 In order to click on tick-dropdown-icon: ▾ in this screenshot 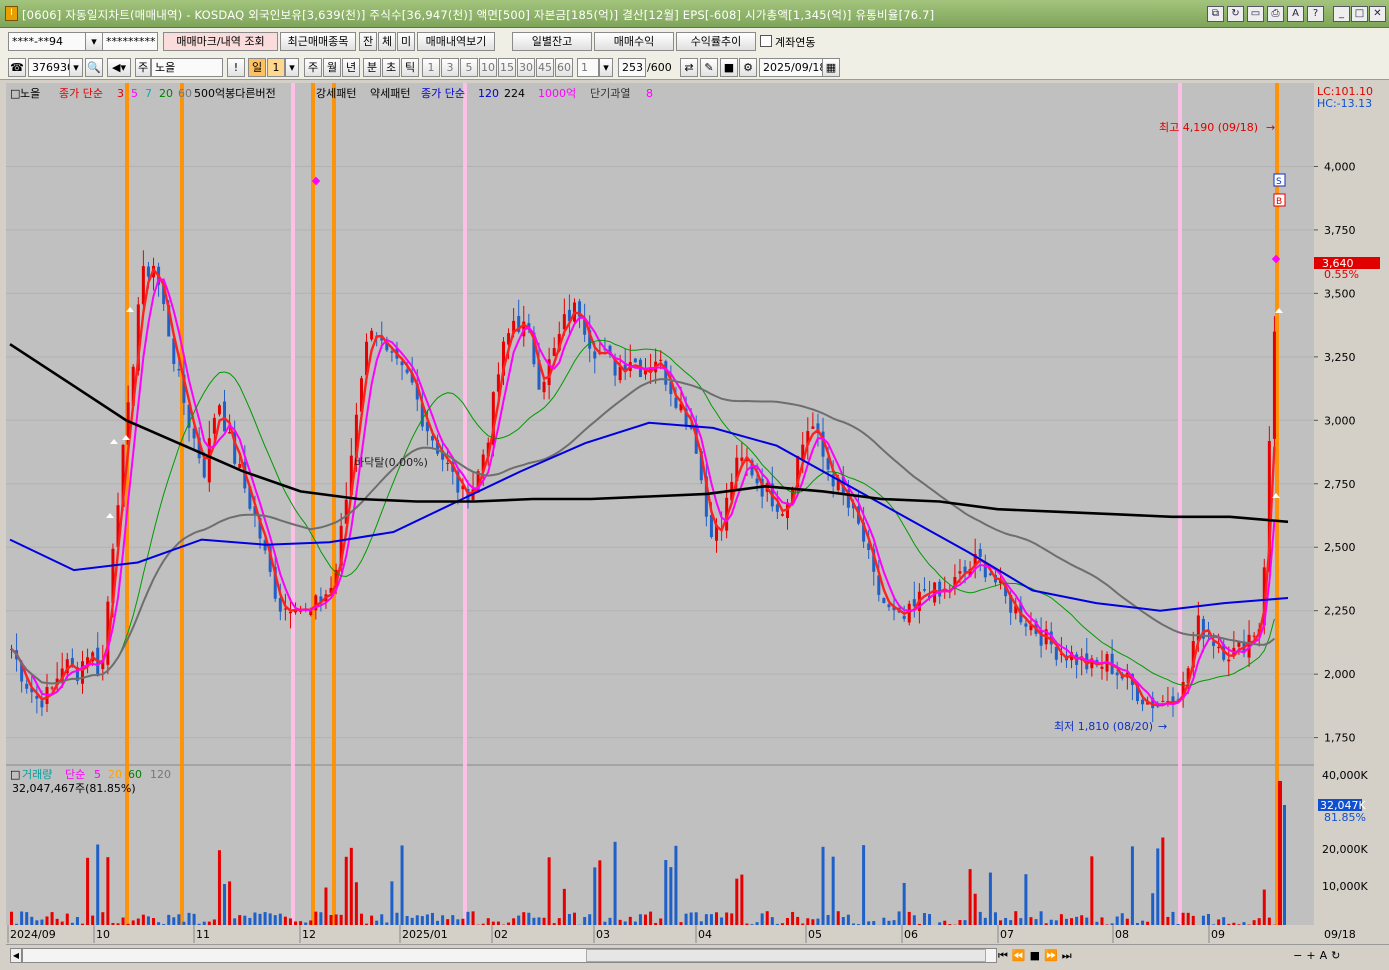, I will do `click(606, 67)`.